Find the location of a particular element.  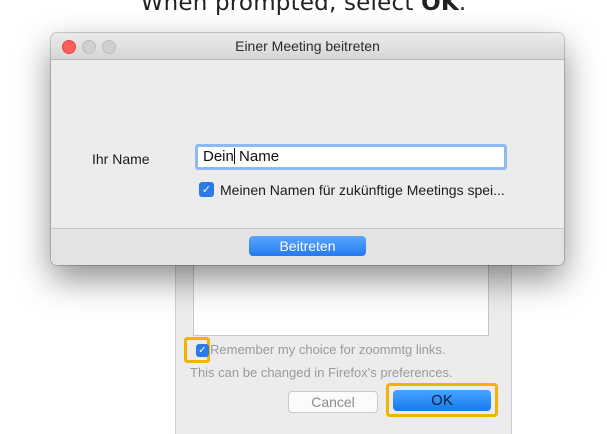

name-label: Ihr Name is located at coordinates (121, 159).